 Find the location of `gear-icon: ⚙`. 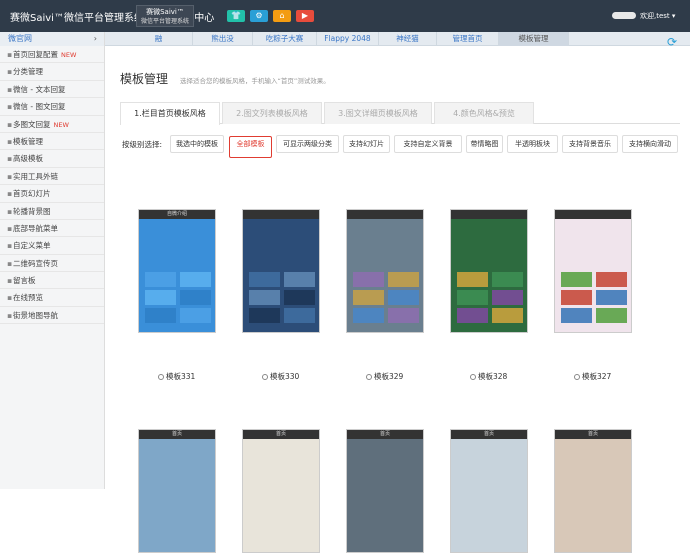

gear-icon: ⚙ is located at coordinates (259, 16).